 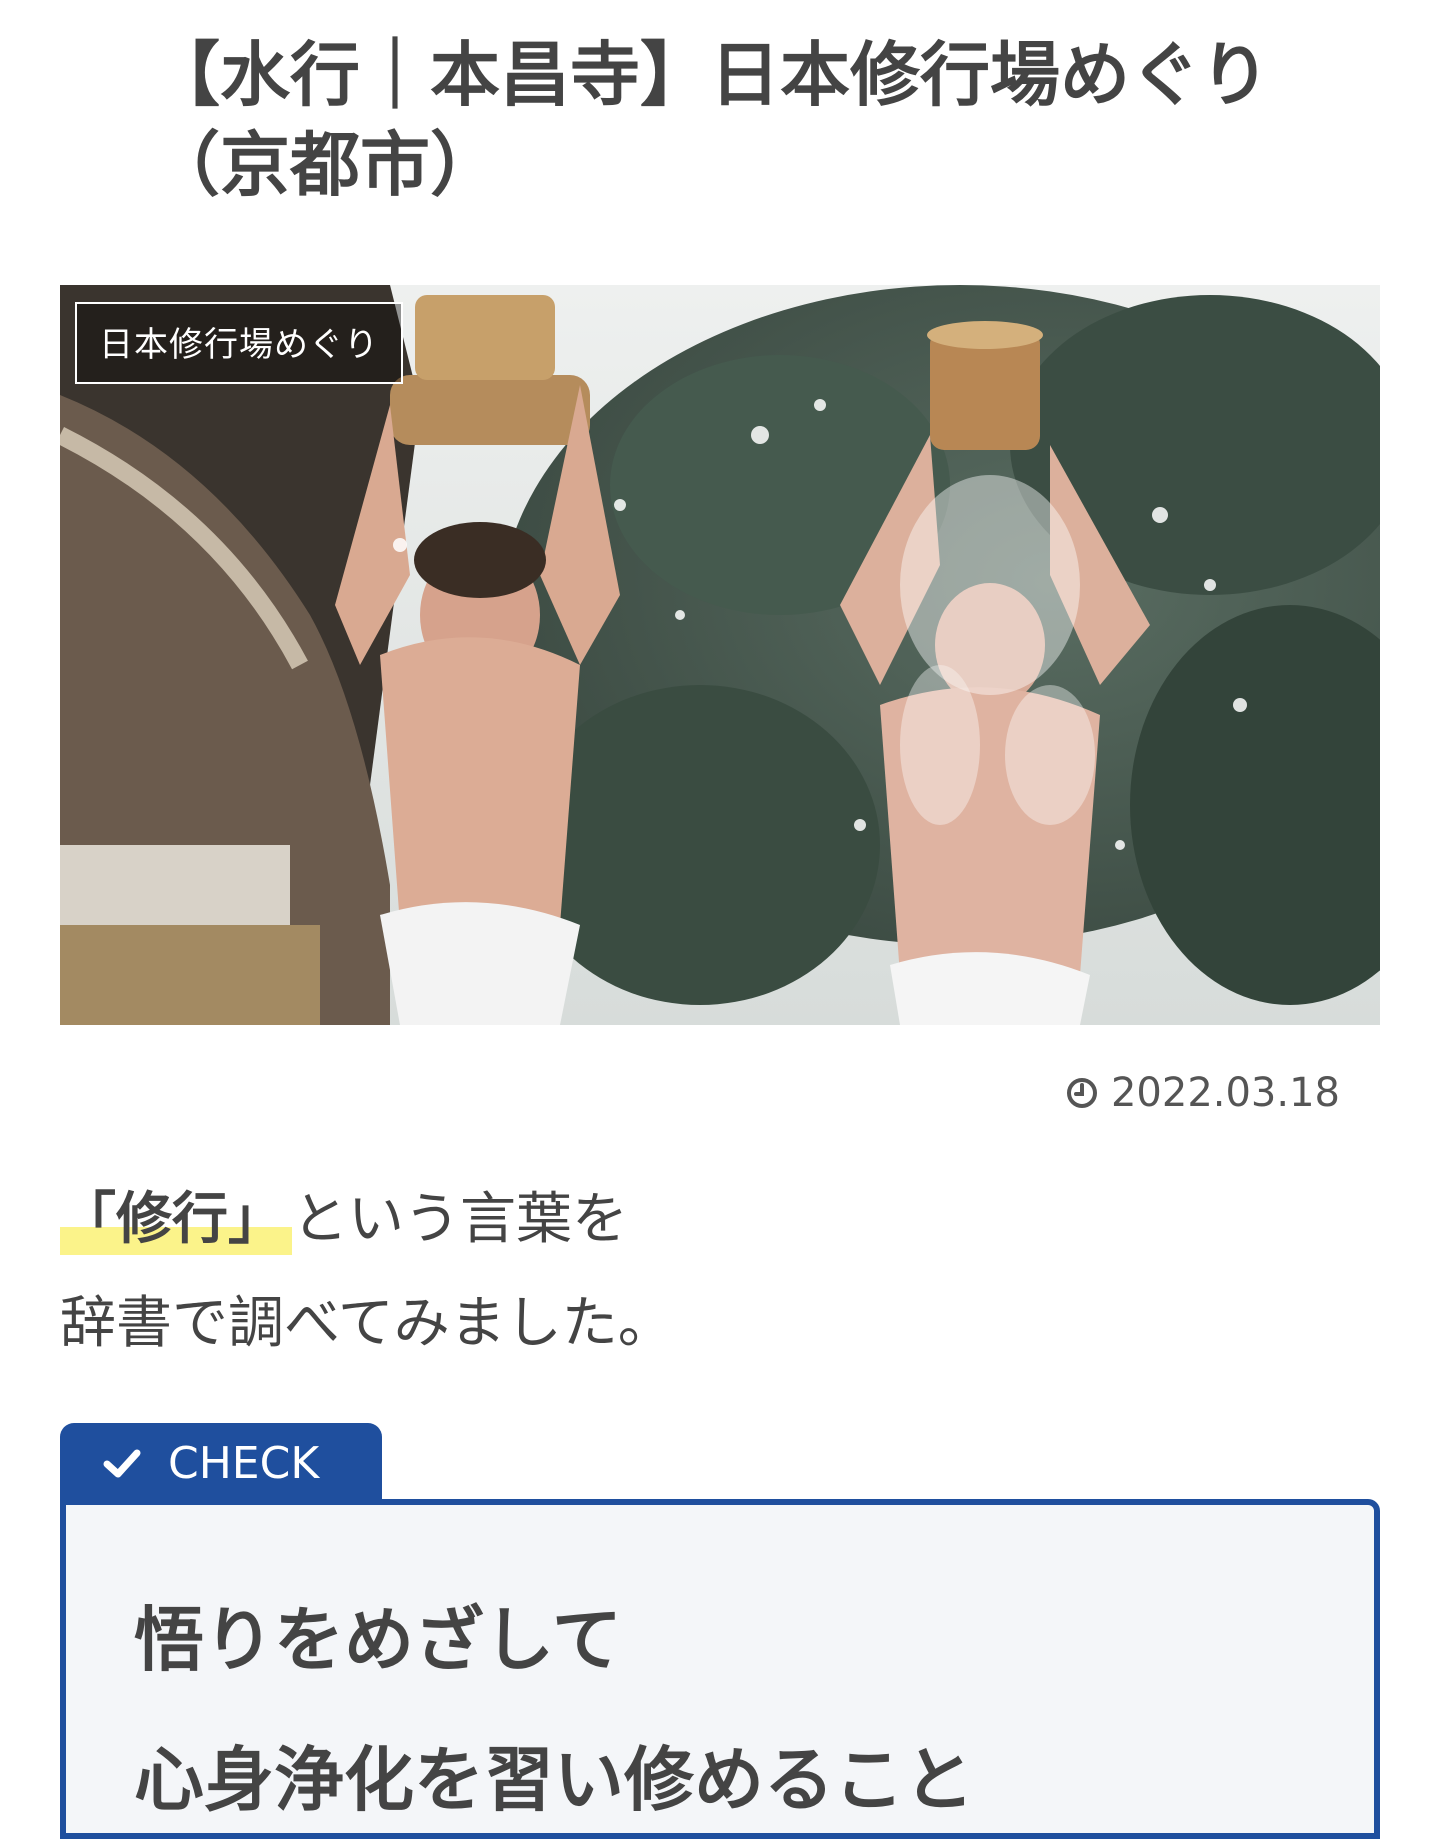 What do you see at coordinates (460, 1219) in the screenshot?
I see `lead-line1-text: という言葉を` at bounding box center [460, 1219].